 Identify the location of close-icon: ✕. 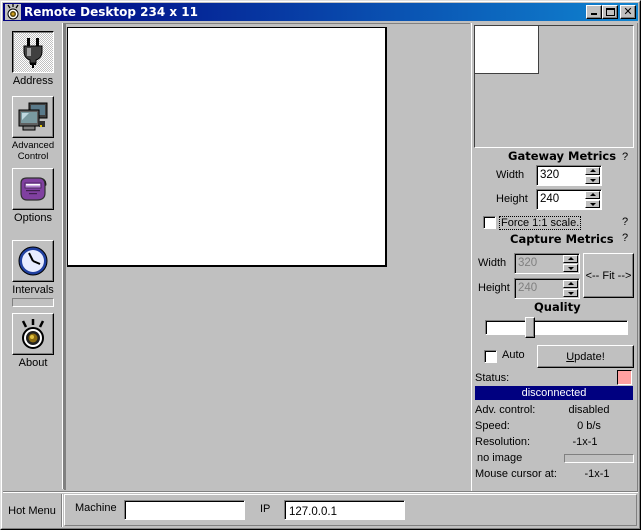
(628, 11).